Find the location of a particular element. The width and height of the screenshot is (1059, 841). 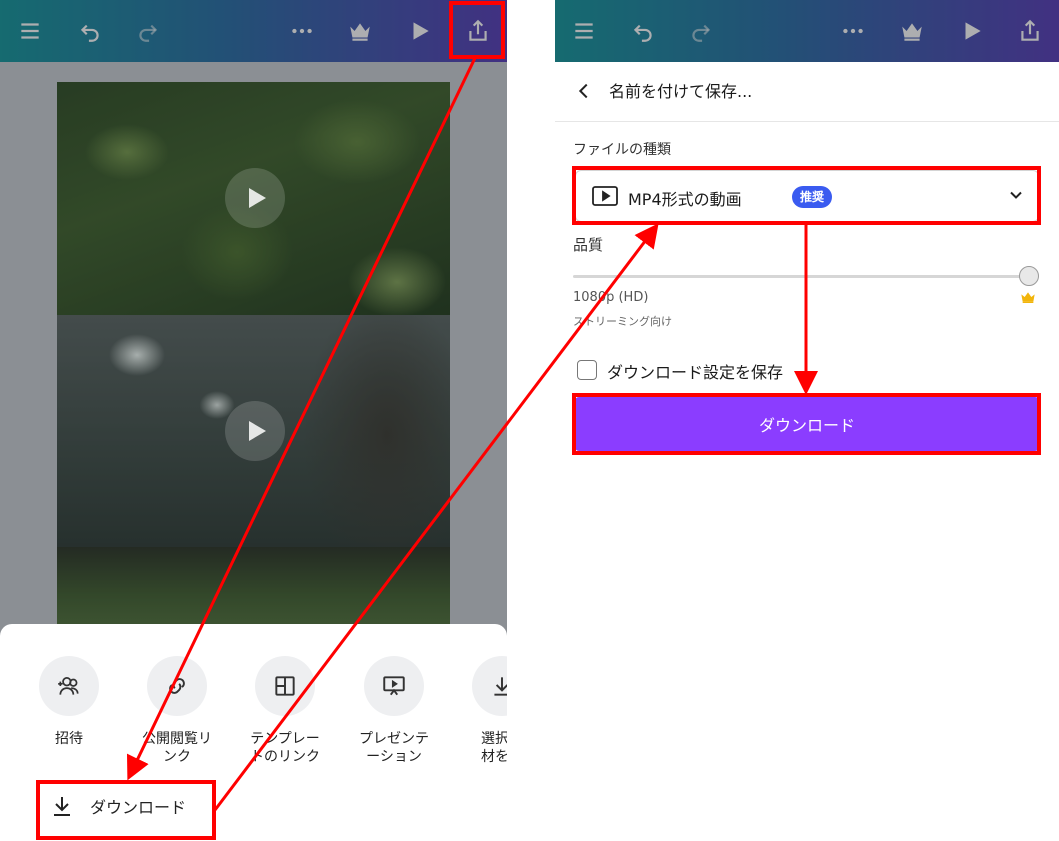

chevron-down-icon is located at coordinates (1016, 195).